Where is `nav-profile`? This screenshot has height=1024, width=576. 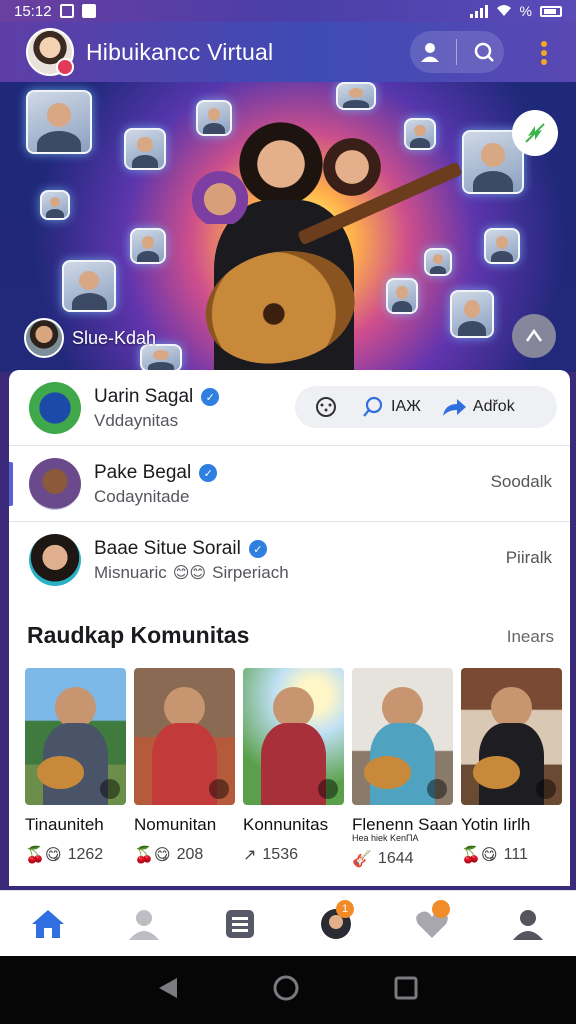 nav-profile is located at coordinates (144, 924).